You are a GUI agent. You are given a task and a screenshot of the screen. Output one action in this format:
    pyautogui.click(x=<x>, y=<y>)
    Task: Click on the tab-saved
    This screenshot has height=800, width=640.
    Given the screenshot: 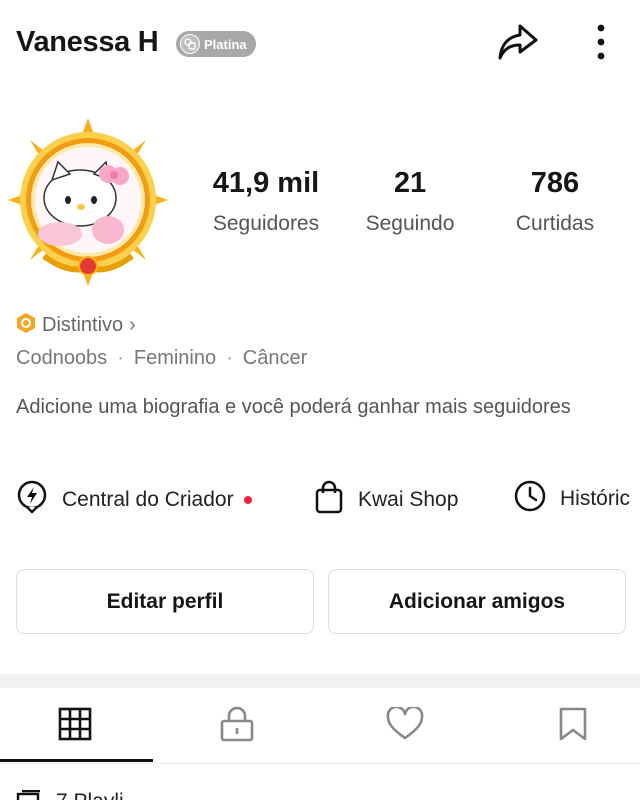 What is the action you would take?
    pyautogui.click(x=569, y=726)
    